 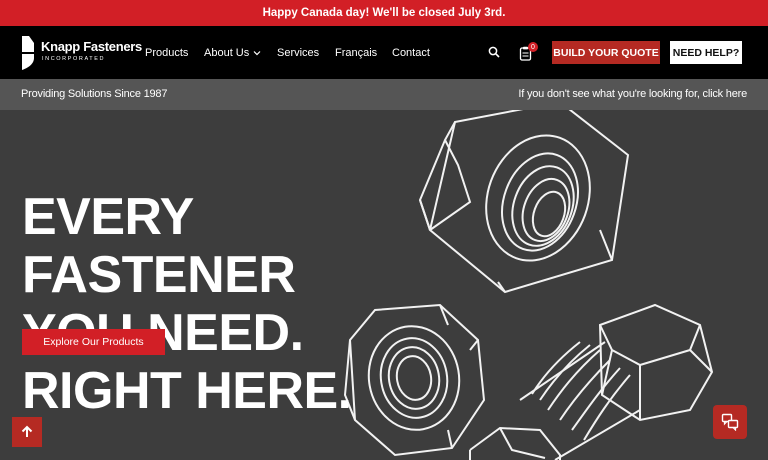 What do you see at coordinates (414, 380) in the screenshot?
I see `nut-illustration-left` at bounding box center [414, 380].